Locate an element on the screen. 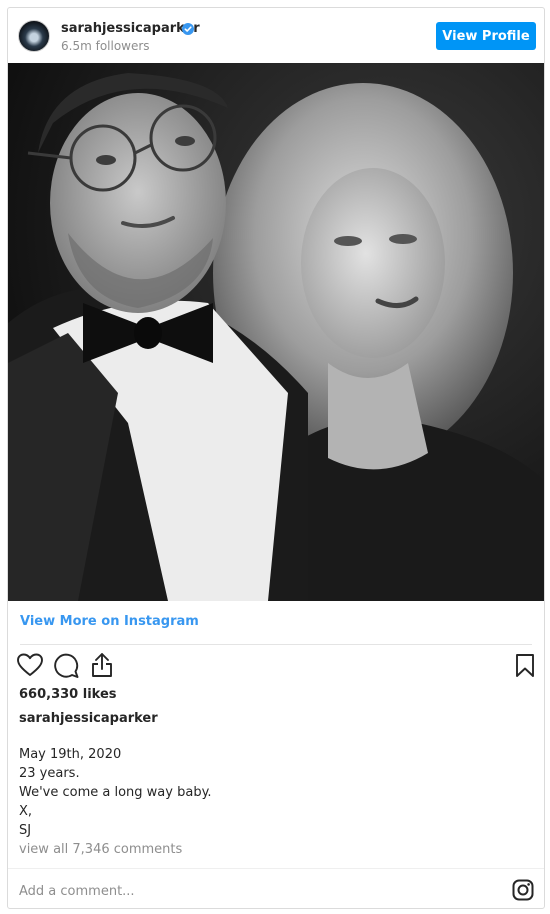 The width and height of the screenshot is (550, 914). like-count: 660,330 likes is located at coordinates (68, 694).